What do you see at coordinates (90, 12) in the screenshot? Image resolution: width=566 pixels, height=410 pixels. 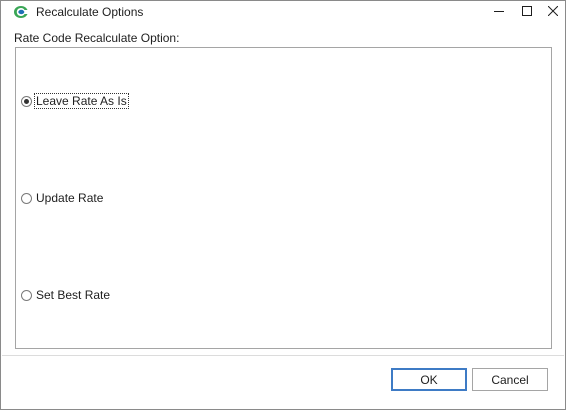 I see `window-title: Recalculate Options` at bounding box center [90, 12].